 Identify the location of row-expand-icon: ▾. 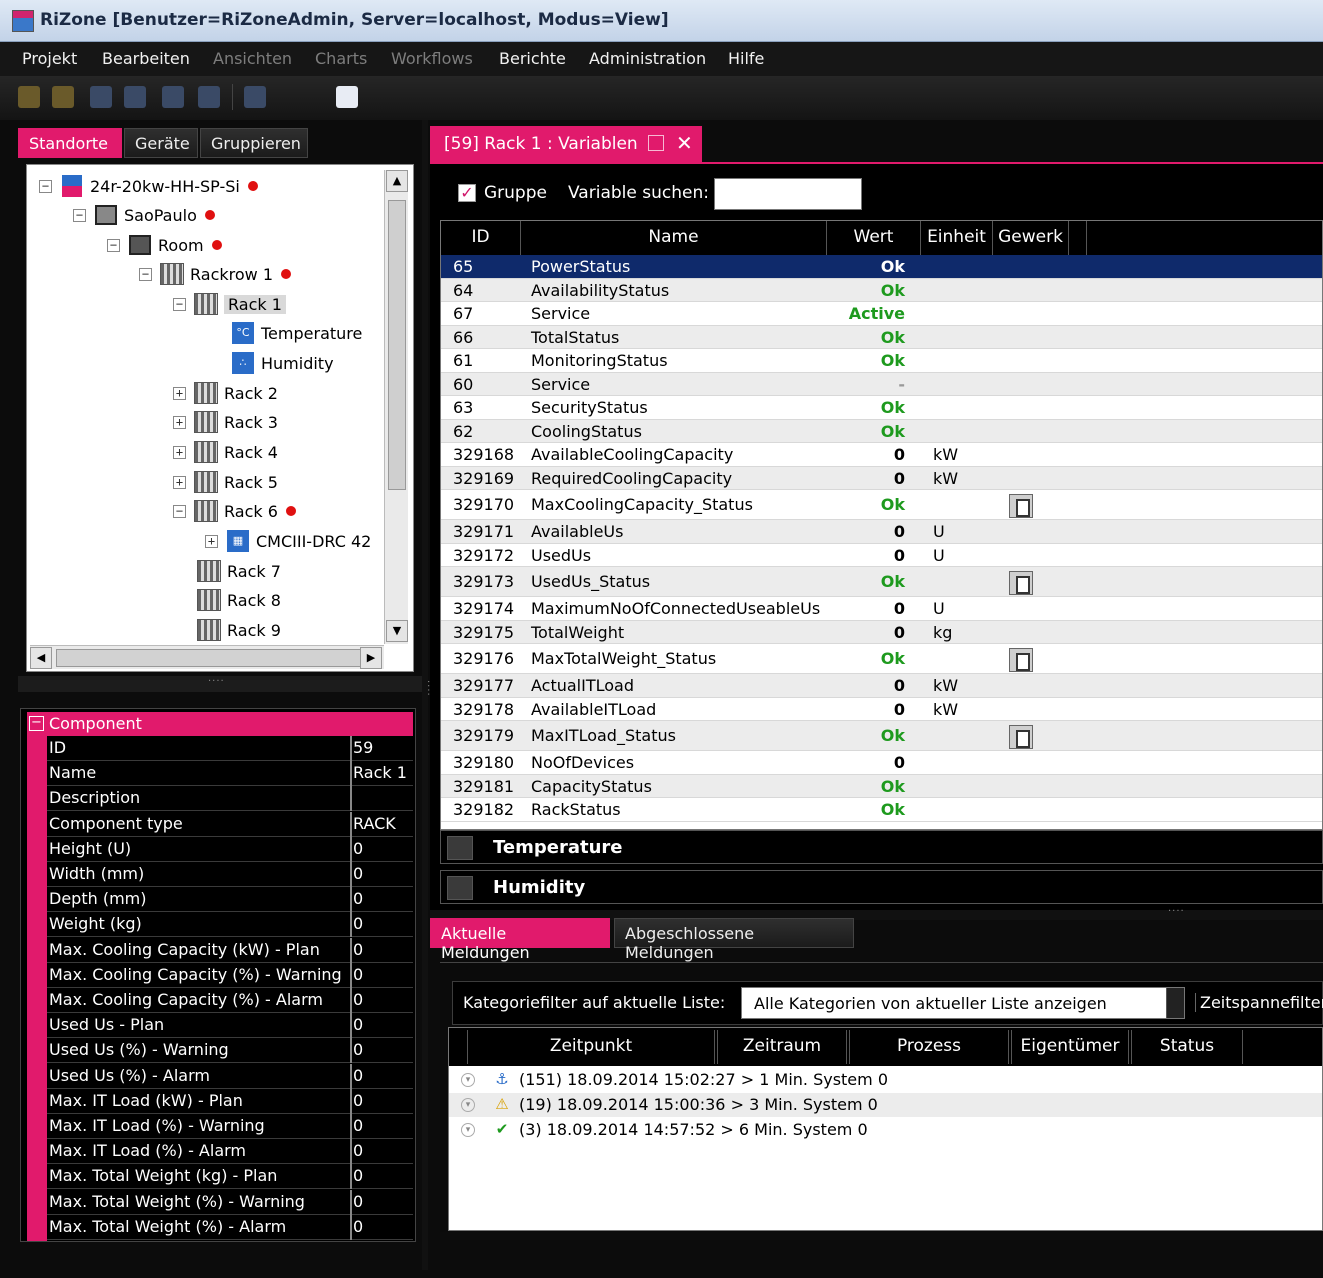
(468, 1080).